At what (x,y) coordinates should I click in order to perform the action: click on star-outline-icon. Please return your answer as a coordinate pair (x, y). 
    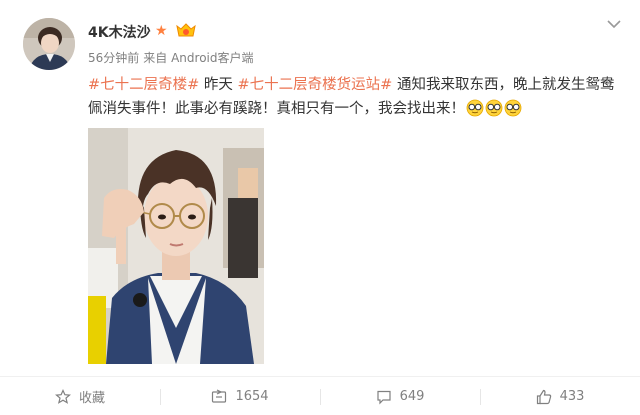
    Looking at the image, I should click on (63, 396).